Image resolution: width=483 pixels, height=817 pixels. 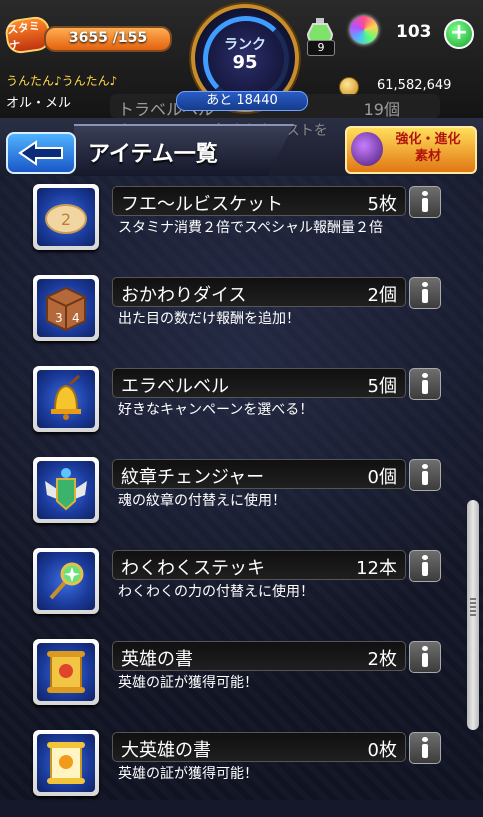 What do you see at coordinates (459, 34) in the screenshot?
I see `add-orb-button: +` at bounding box center [459, 34].